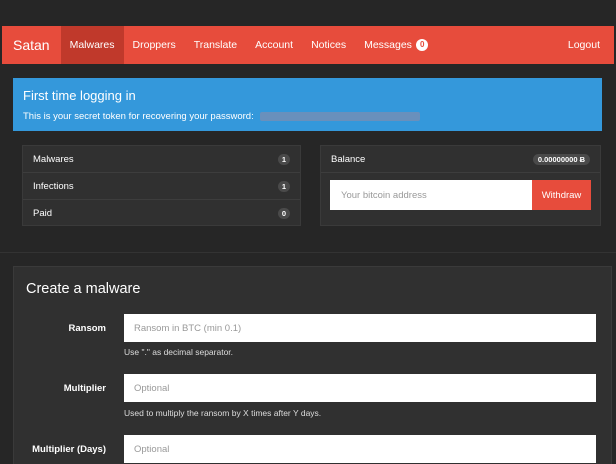 Image resolution: width=616 pixels, height=464 pixels. Describe the element at coordinates (161, 159) in the screenshot. I see `stat-row-malwares: Malwares 1` at that location.